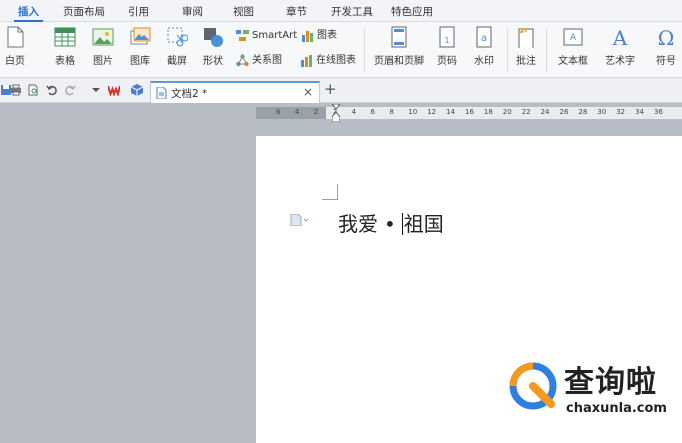  What do you see at coordinates (526, 61) in the screenshot?
I see `comment-label: 批注` at bounding box center [526, 61].